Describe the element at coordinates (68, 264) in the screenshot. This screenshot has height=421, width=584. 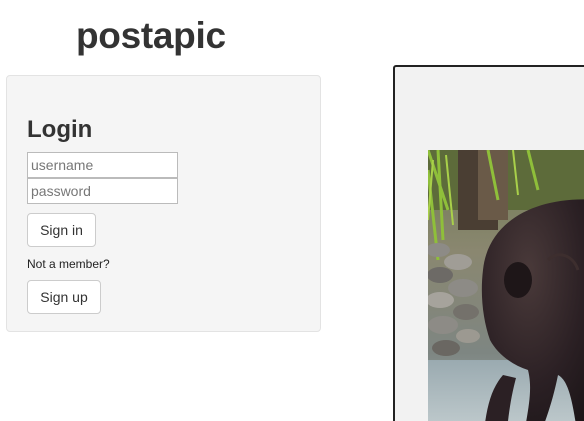
I see `not-member-text: Not a member?` at that location.